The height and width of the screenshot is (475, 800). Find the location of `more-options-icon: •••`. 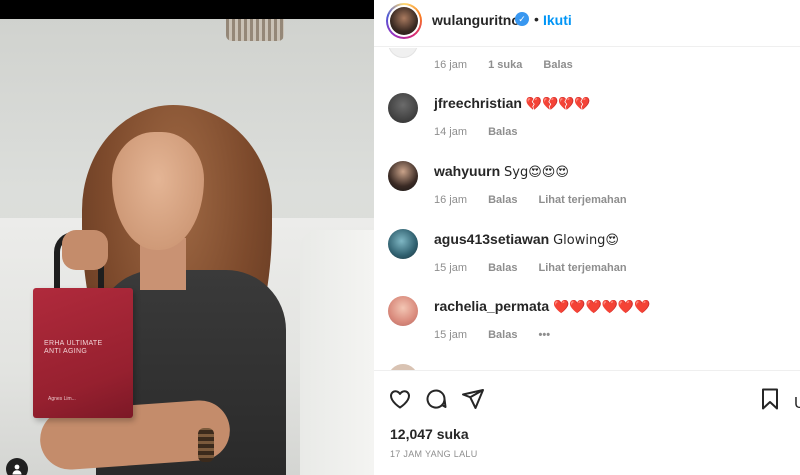

more-options-icon: ••• is located at coordinates (545, 335).